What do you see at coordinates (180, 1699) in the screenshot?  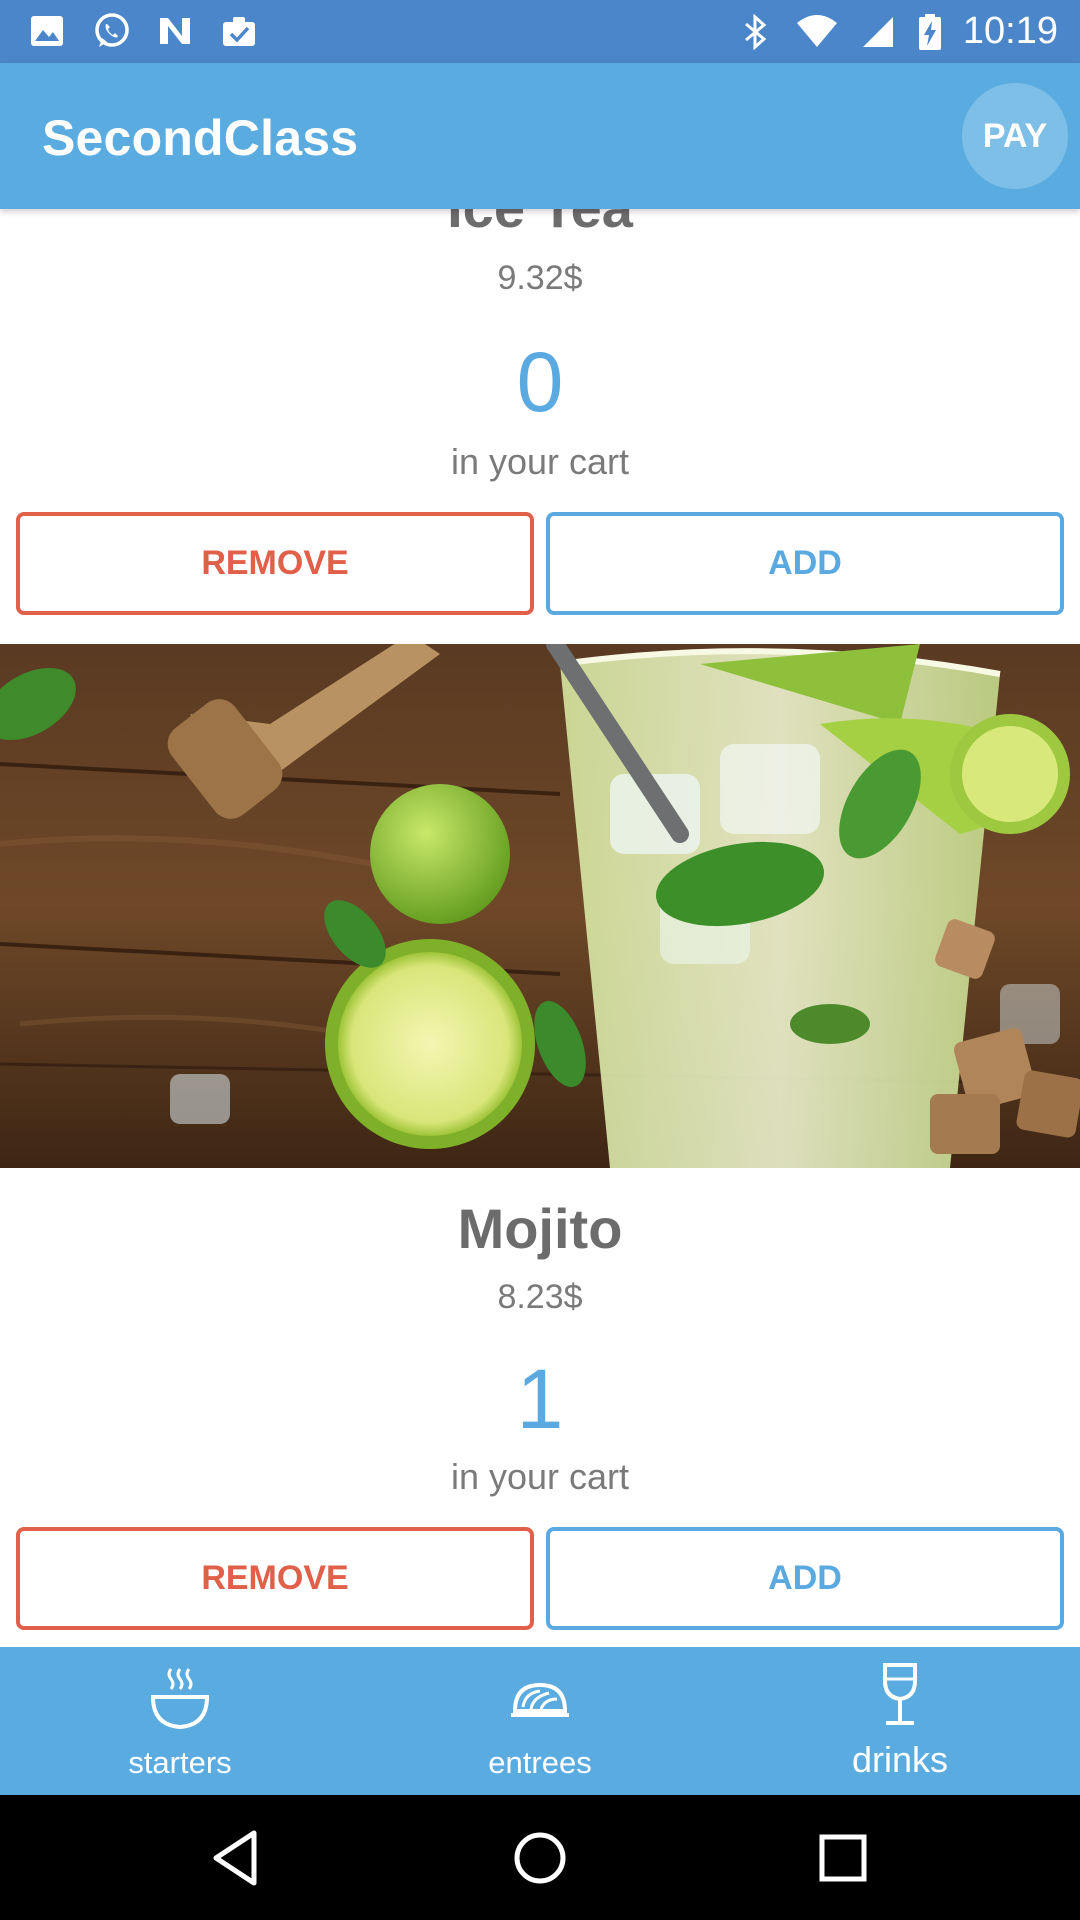 I see `bowl-icon` at bounding box center [180, 1699].